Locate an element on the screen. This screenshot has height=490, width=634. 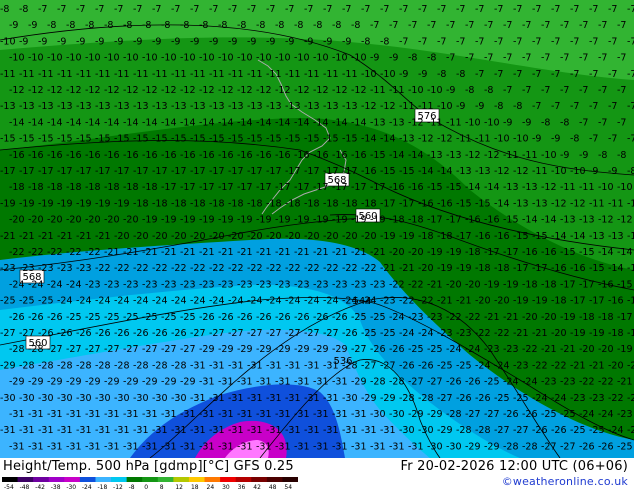
scale-label: 36 is located at coordinates (242, 487).